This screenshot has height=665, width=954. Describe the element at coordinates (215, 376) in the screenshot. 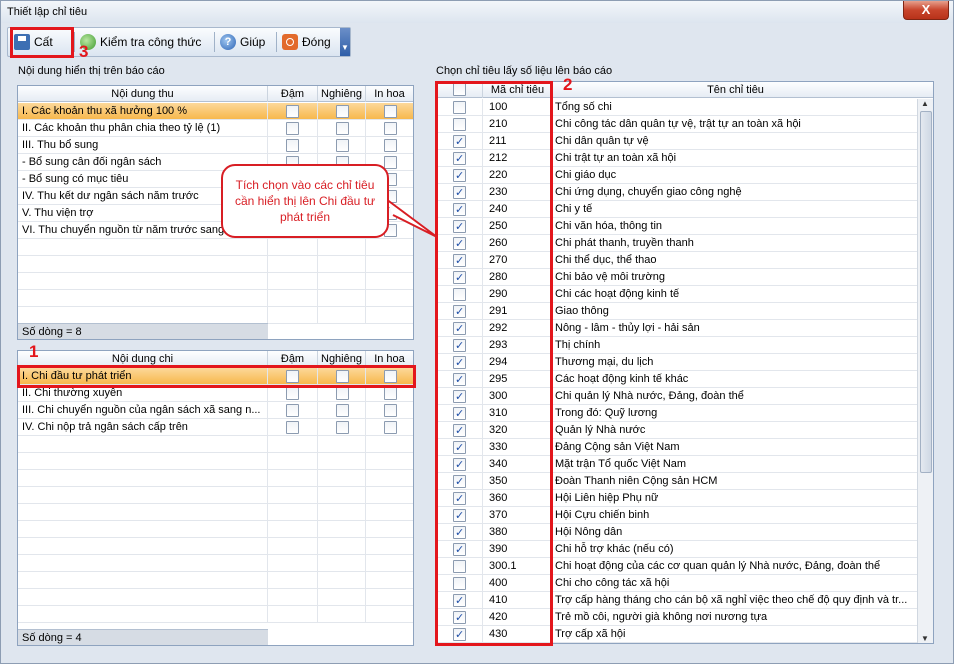

I see `table-row: I. Chi đầu tư phát triển` at that location.